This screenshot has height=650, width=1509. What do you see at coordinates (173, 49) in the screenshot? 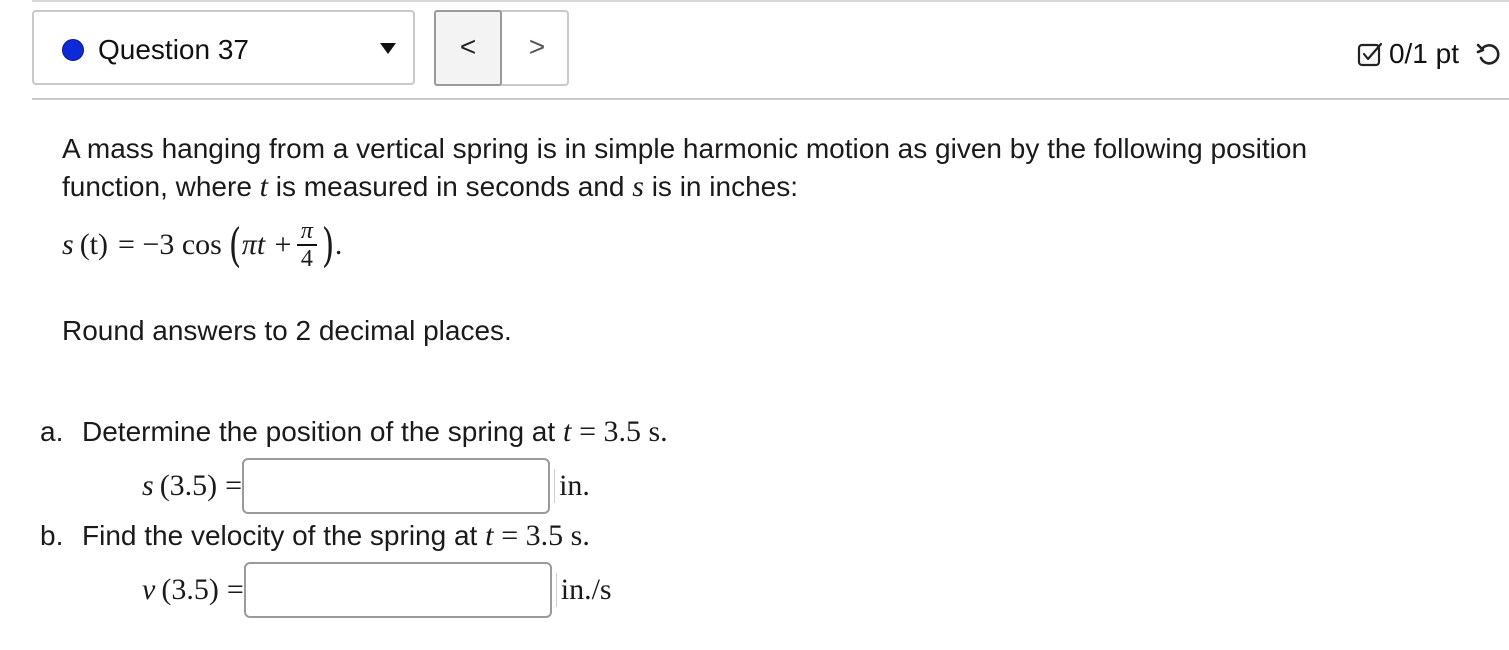
I see `question-label: Question 37` at bounding box center [173, 49].